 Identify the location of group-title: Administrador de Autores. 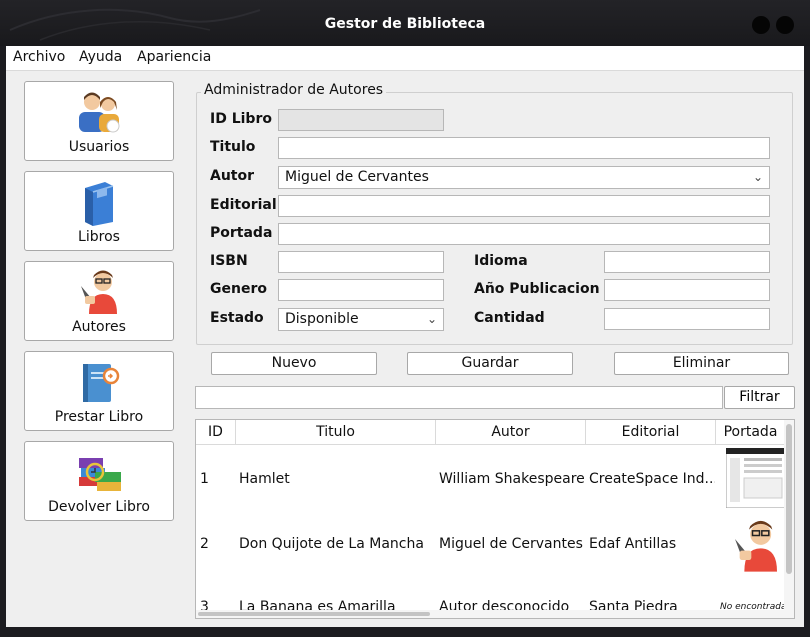
(294, 90).